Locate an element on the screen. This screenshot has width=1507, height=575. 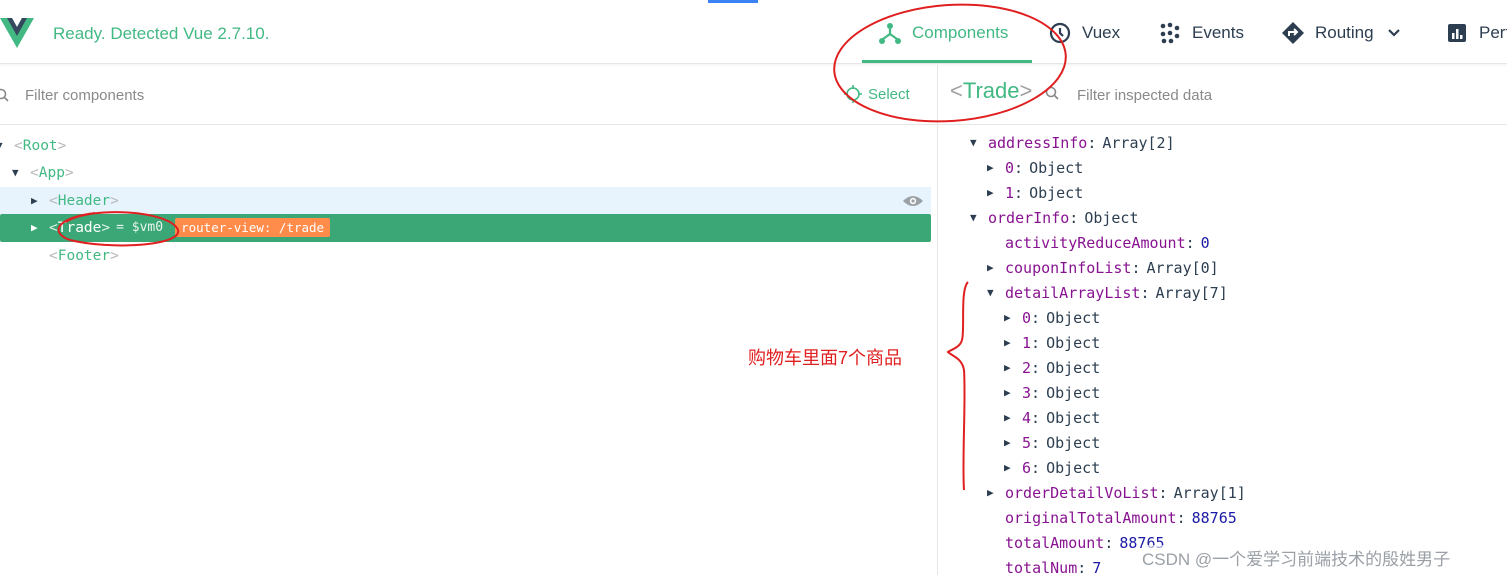
inspector-prop-row: ▶ 6: Object is located at coordinates (1052, 467).